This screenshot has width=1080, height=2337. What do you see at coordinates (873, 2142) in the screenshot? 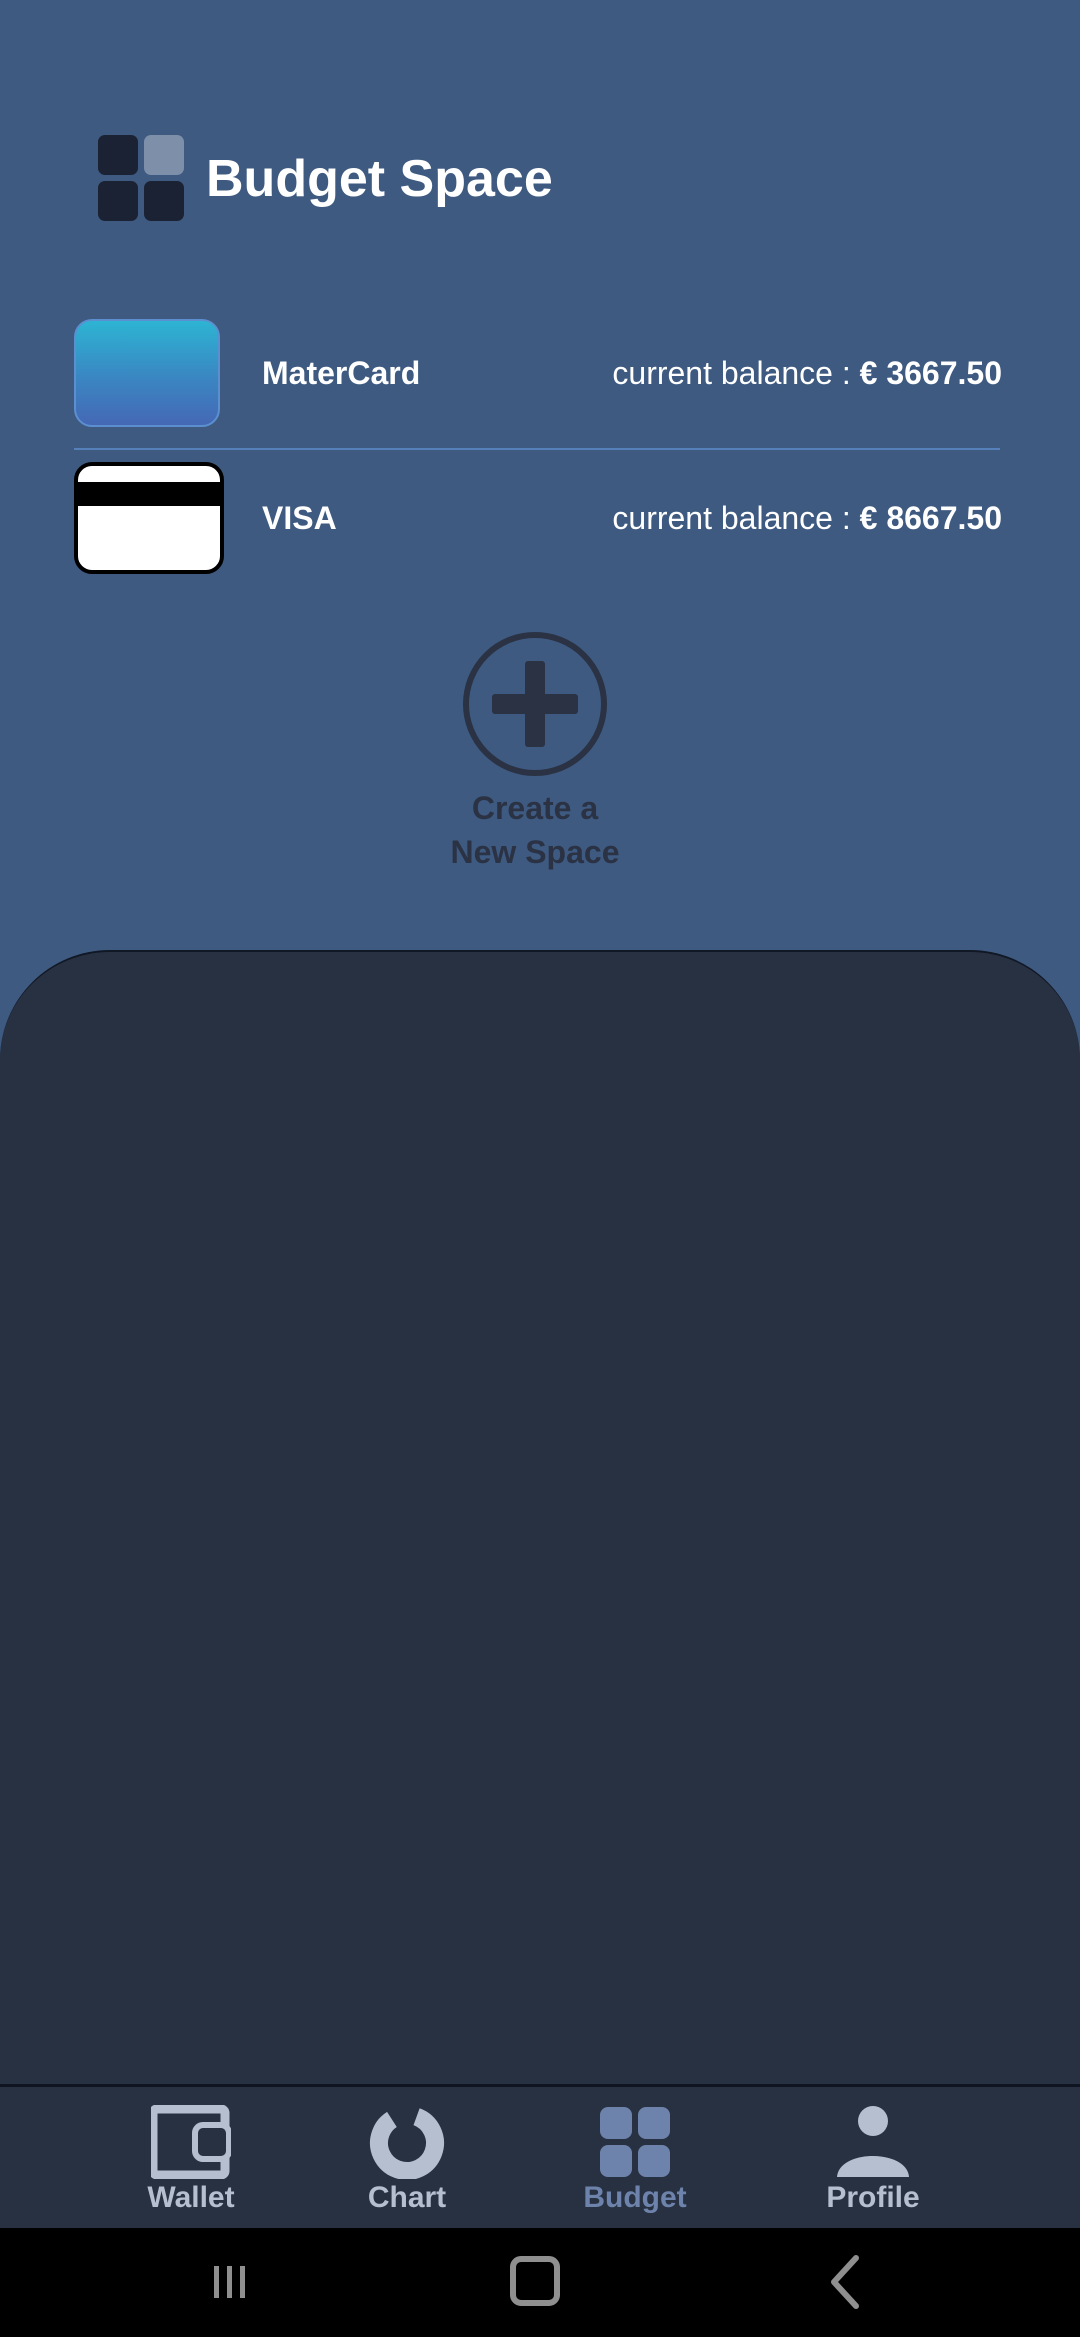
I see `person-icon` at bounding box center [873, 2142].